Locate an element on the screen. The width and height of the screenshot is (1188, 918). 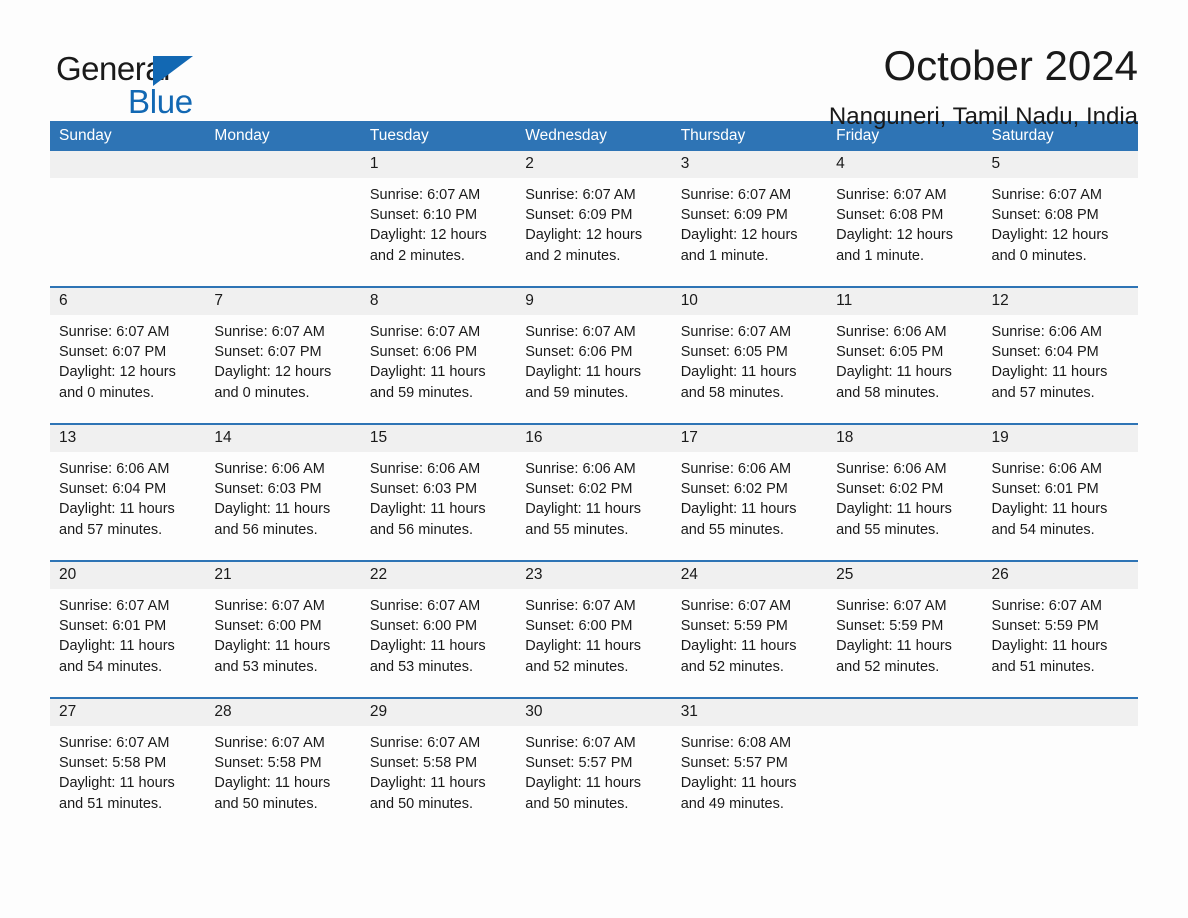
day-number: 27 is located at coordinates (127, 712).